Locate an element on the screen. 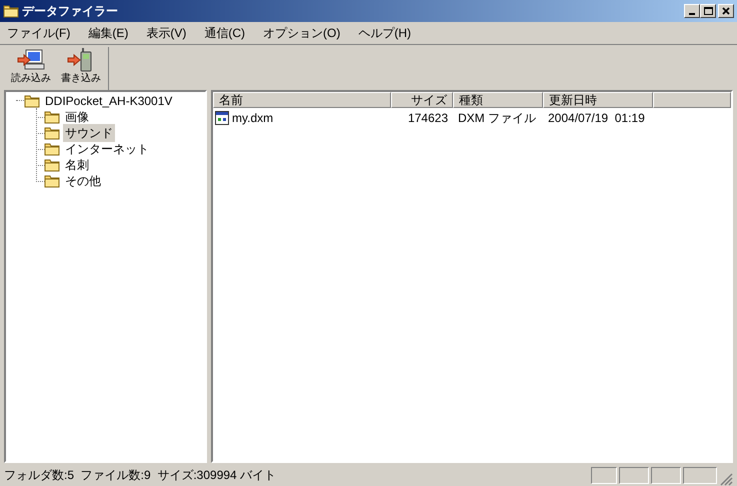 Image resolution: width=737 pixels, height=486 pixels. table-cell-text: DXM ファイル is located at coordinates (497, 118).